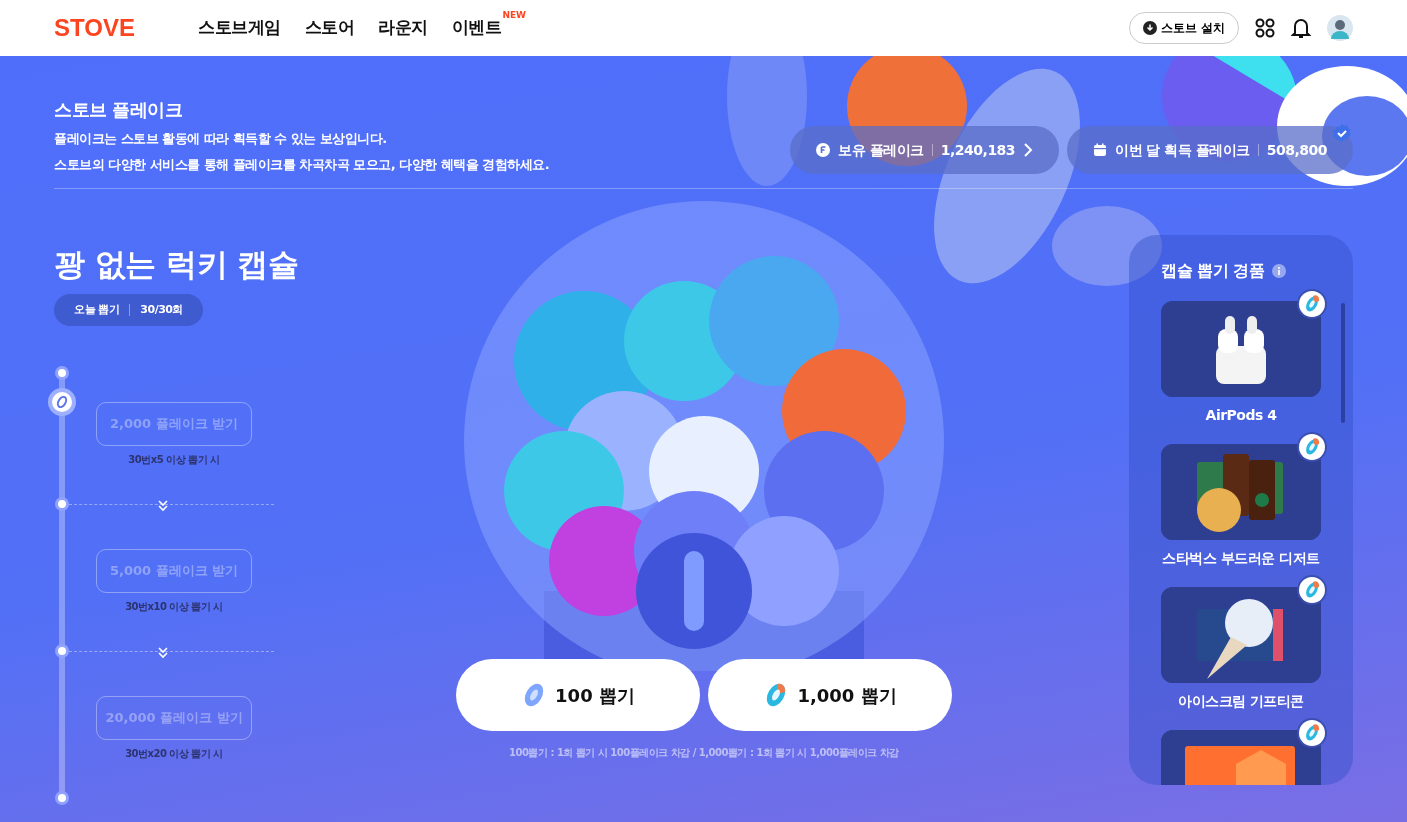 This screenshot has width=1407, height=822. Describe the element at coordinates (174, 460) in the screenshot. I see `reward-condition: 30번x5 이상 뽑기 시` at that location.